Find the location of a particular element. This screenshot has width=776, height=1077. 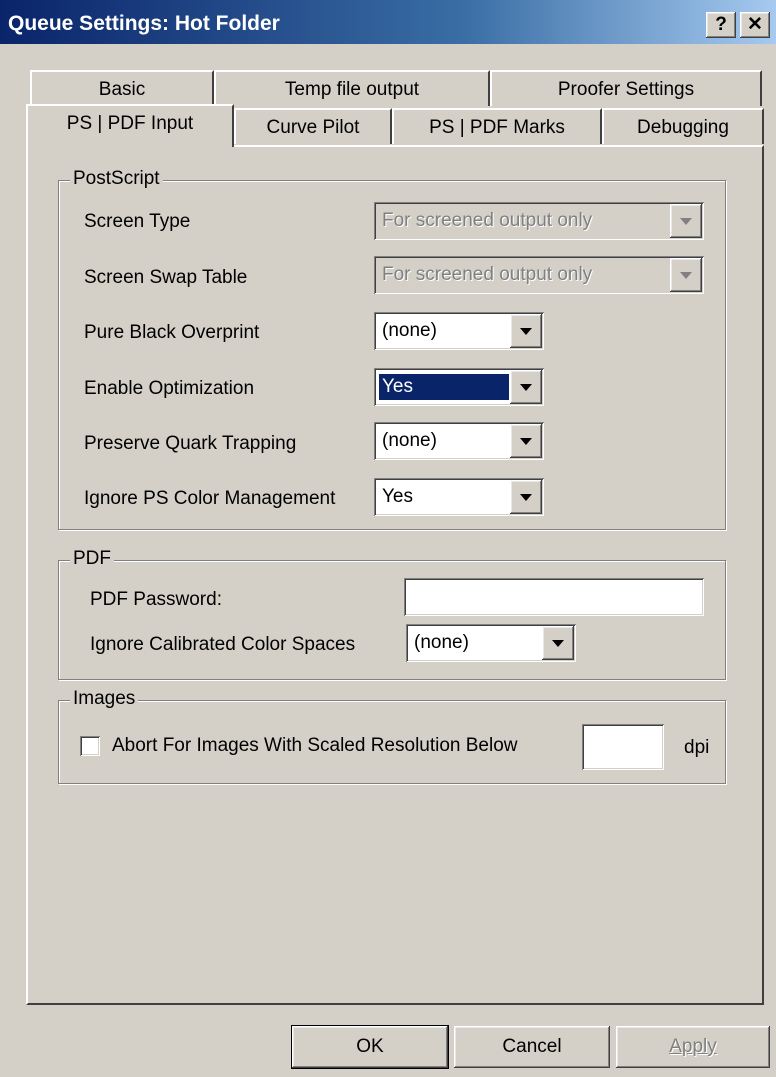

images-legend: Images is located at coordinates (104, 699).